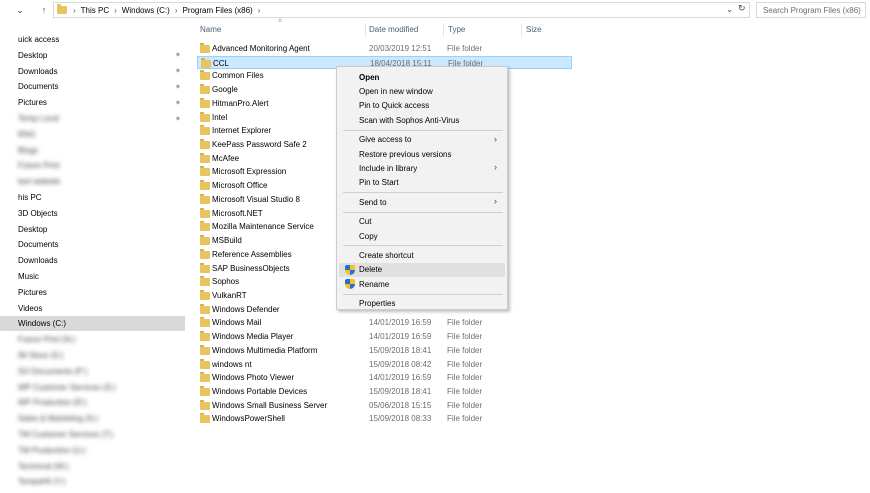 The image size is (870, 493). What do you see at coordinates (422, 236) in the screenshot?
I see `menu-item-copy: Copy` at bounding box center [422, 236].